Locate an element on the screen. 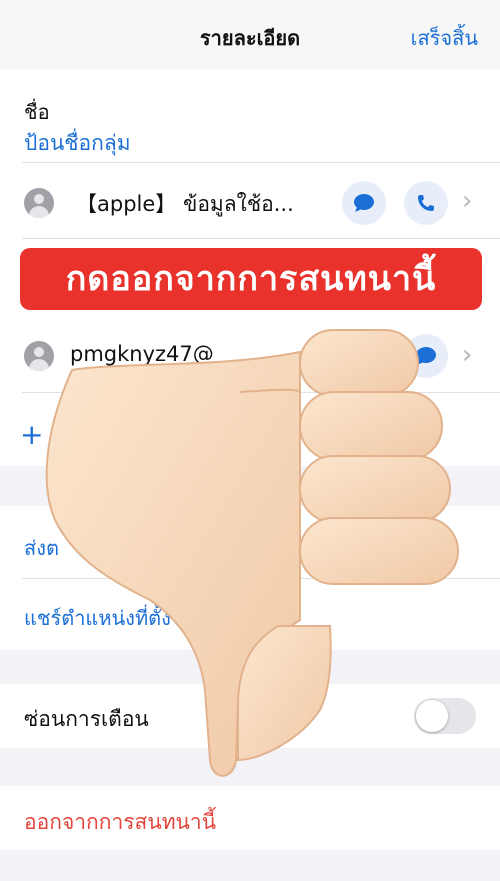 The width and height of the screenshot is (500, 881). leave-conversation-button: ออกจากการสนทนานี้ is located at coordinates (120, 822).